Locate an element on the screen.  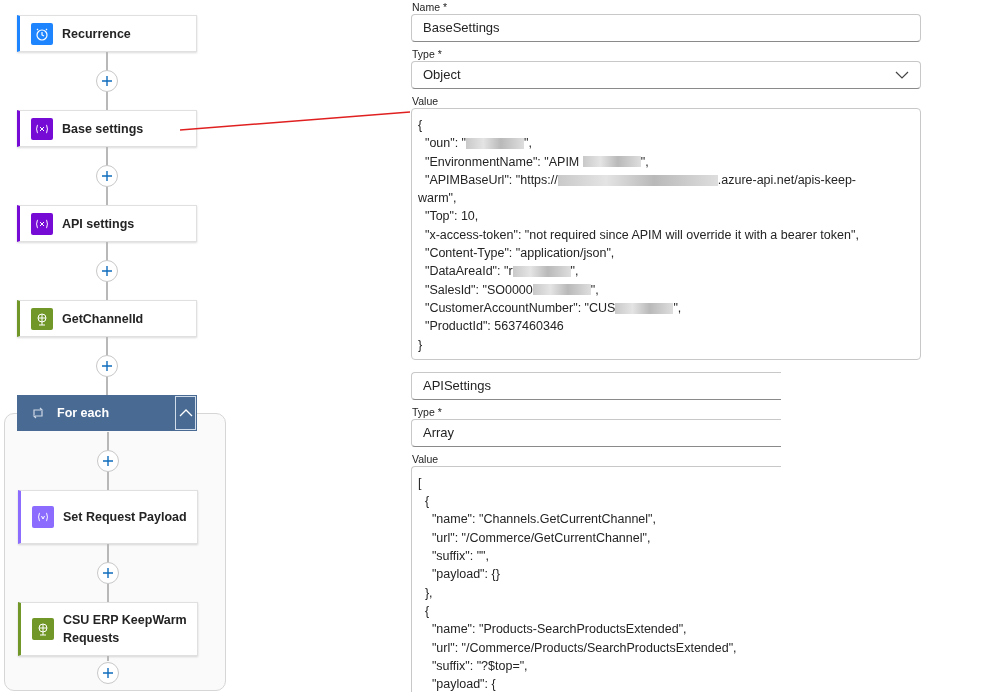
collapse-button is located at coordinates (185, 413).